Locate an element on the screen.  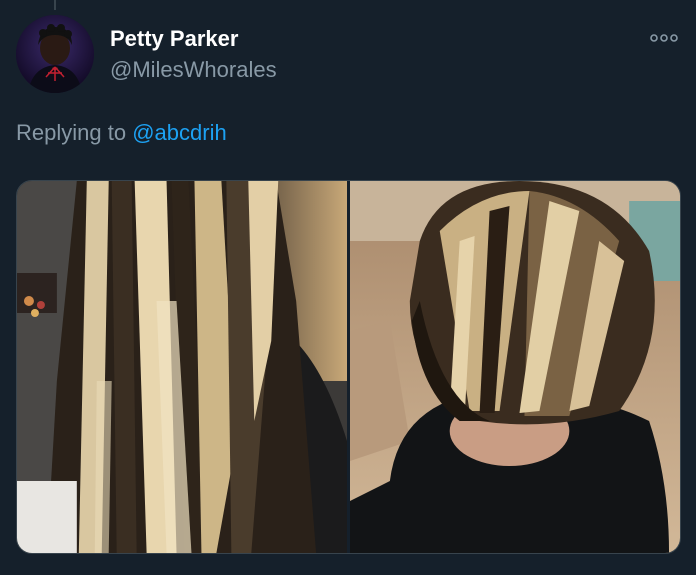
more-dots-icon is located at coordinates (664, 38).